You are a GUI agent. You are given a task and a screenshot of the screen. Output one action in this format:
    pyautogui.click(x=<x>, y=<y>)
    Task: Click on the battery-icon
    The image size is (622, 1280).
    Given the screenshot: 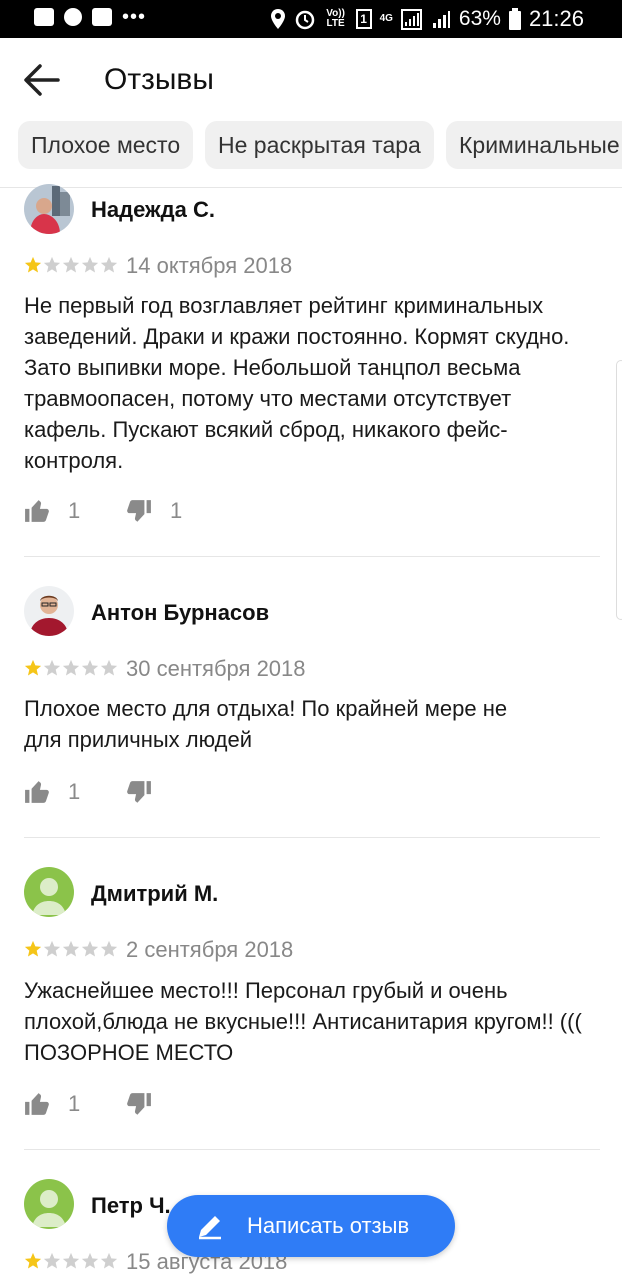 What is the action you would take?
    pyautogui.click(x=514, y=19)
    